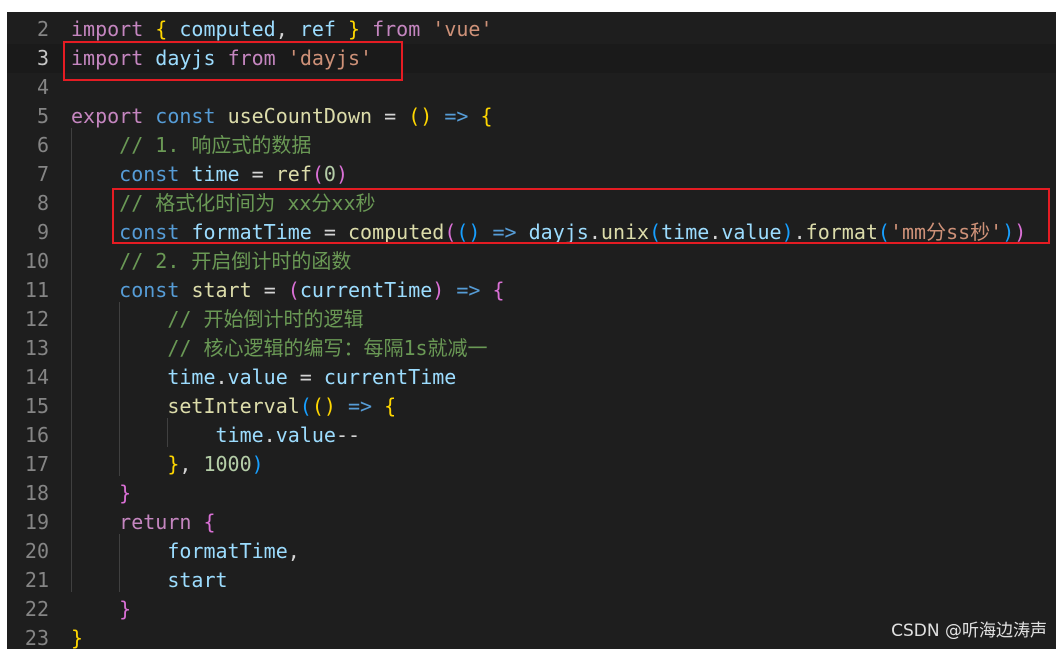 This screenshot has height=649, width=1063. Describe the element at coordinates (36, 435) in the screenshot. I see `line-number: 16` at that location.